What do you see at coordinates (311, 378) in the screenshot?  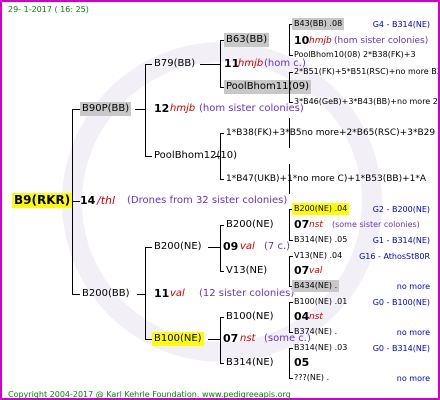 I see `gen4-ancestor: ???(NE) .` at bounding box center [311, 378].